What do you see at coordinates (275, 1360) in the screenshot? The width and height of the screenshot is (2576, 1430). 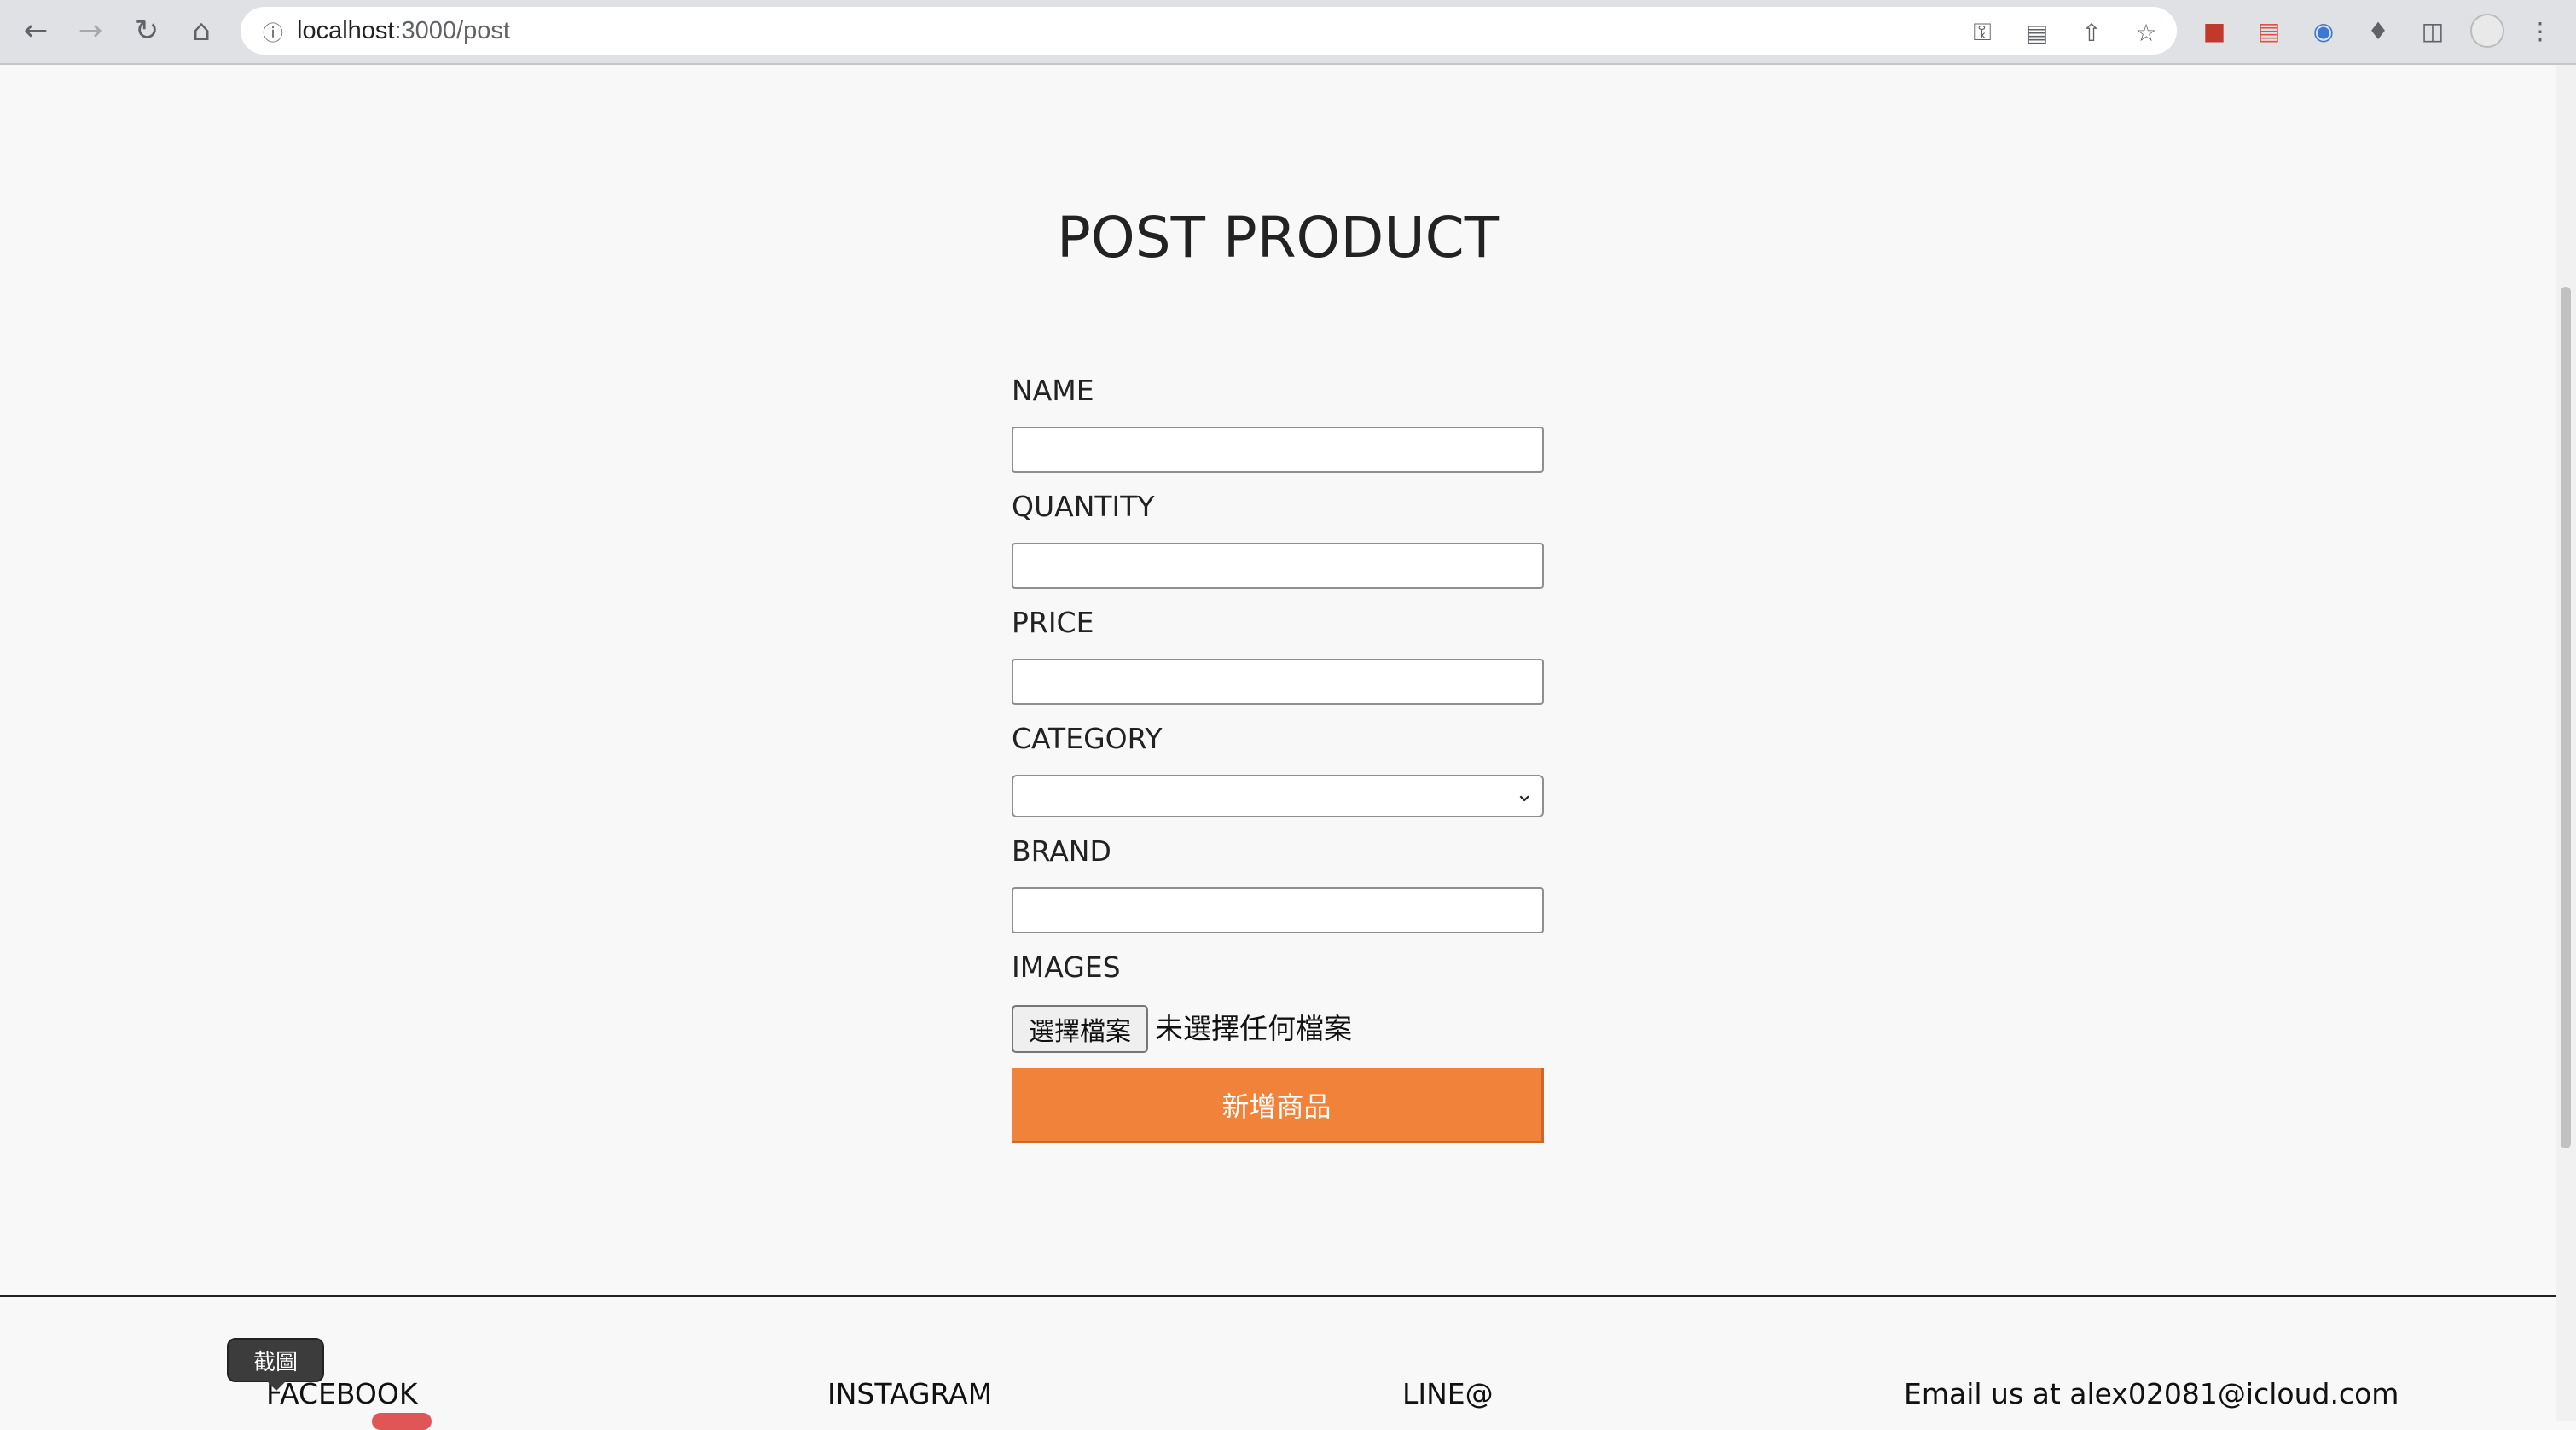 I see `screenshot-tooltip: 截圖` at bounding box center [275, 1360].